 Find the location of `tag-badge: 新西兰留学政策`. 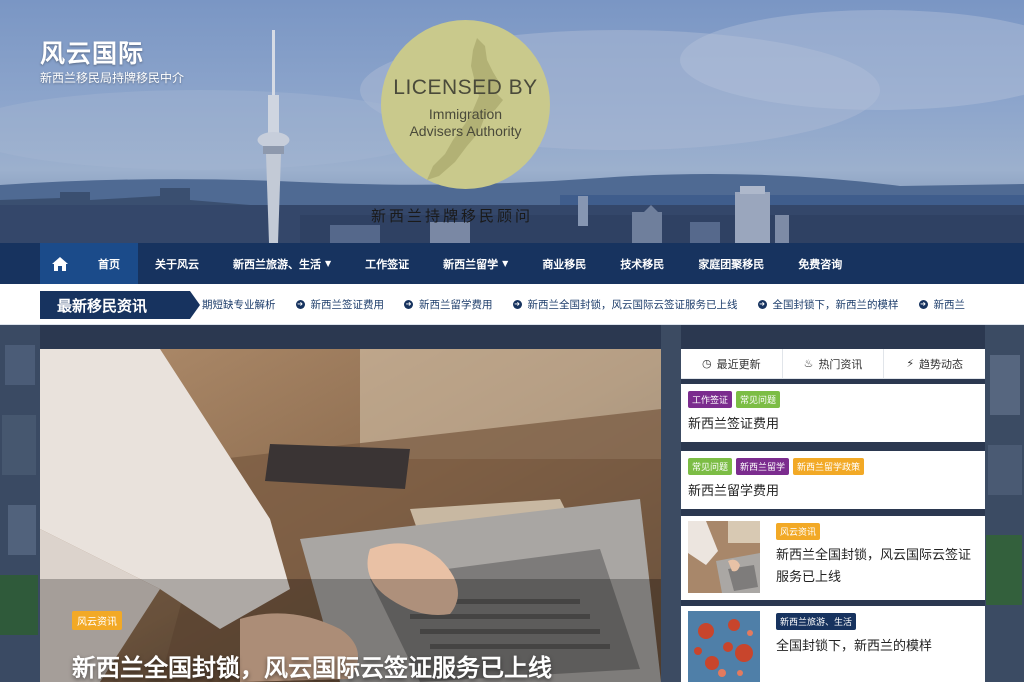

tag-badge: 新西兰留学政策 is located at coordinates (829, 466).